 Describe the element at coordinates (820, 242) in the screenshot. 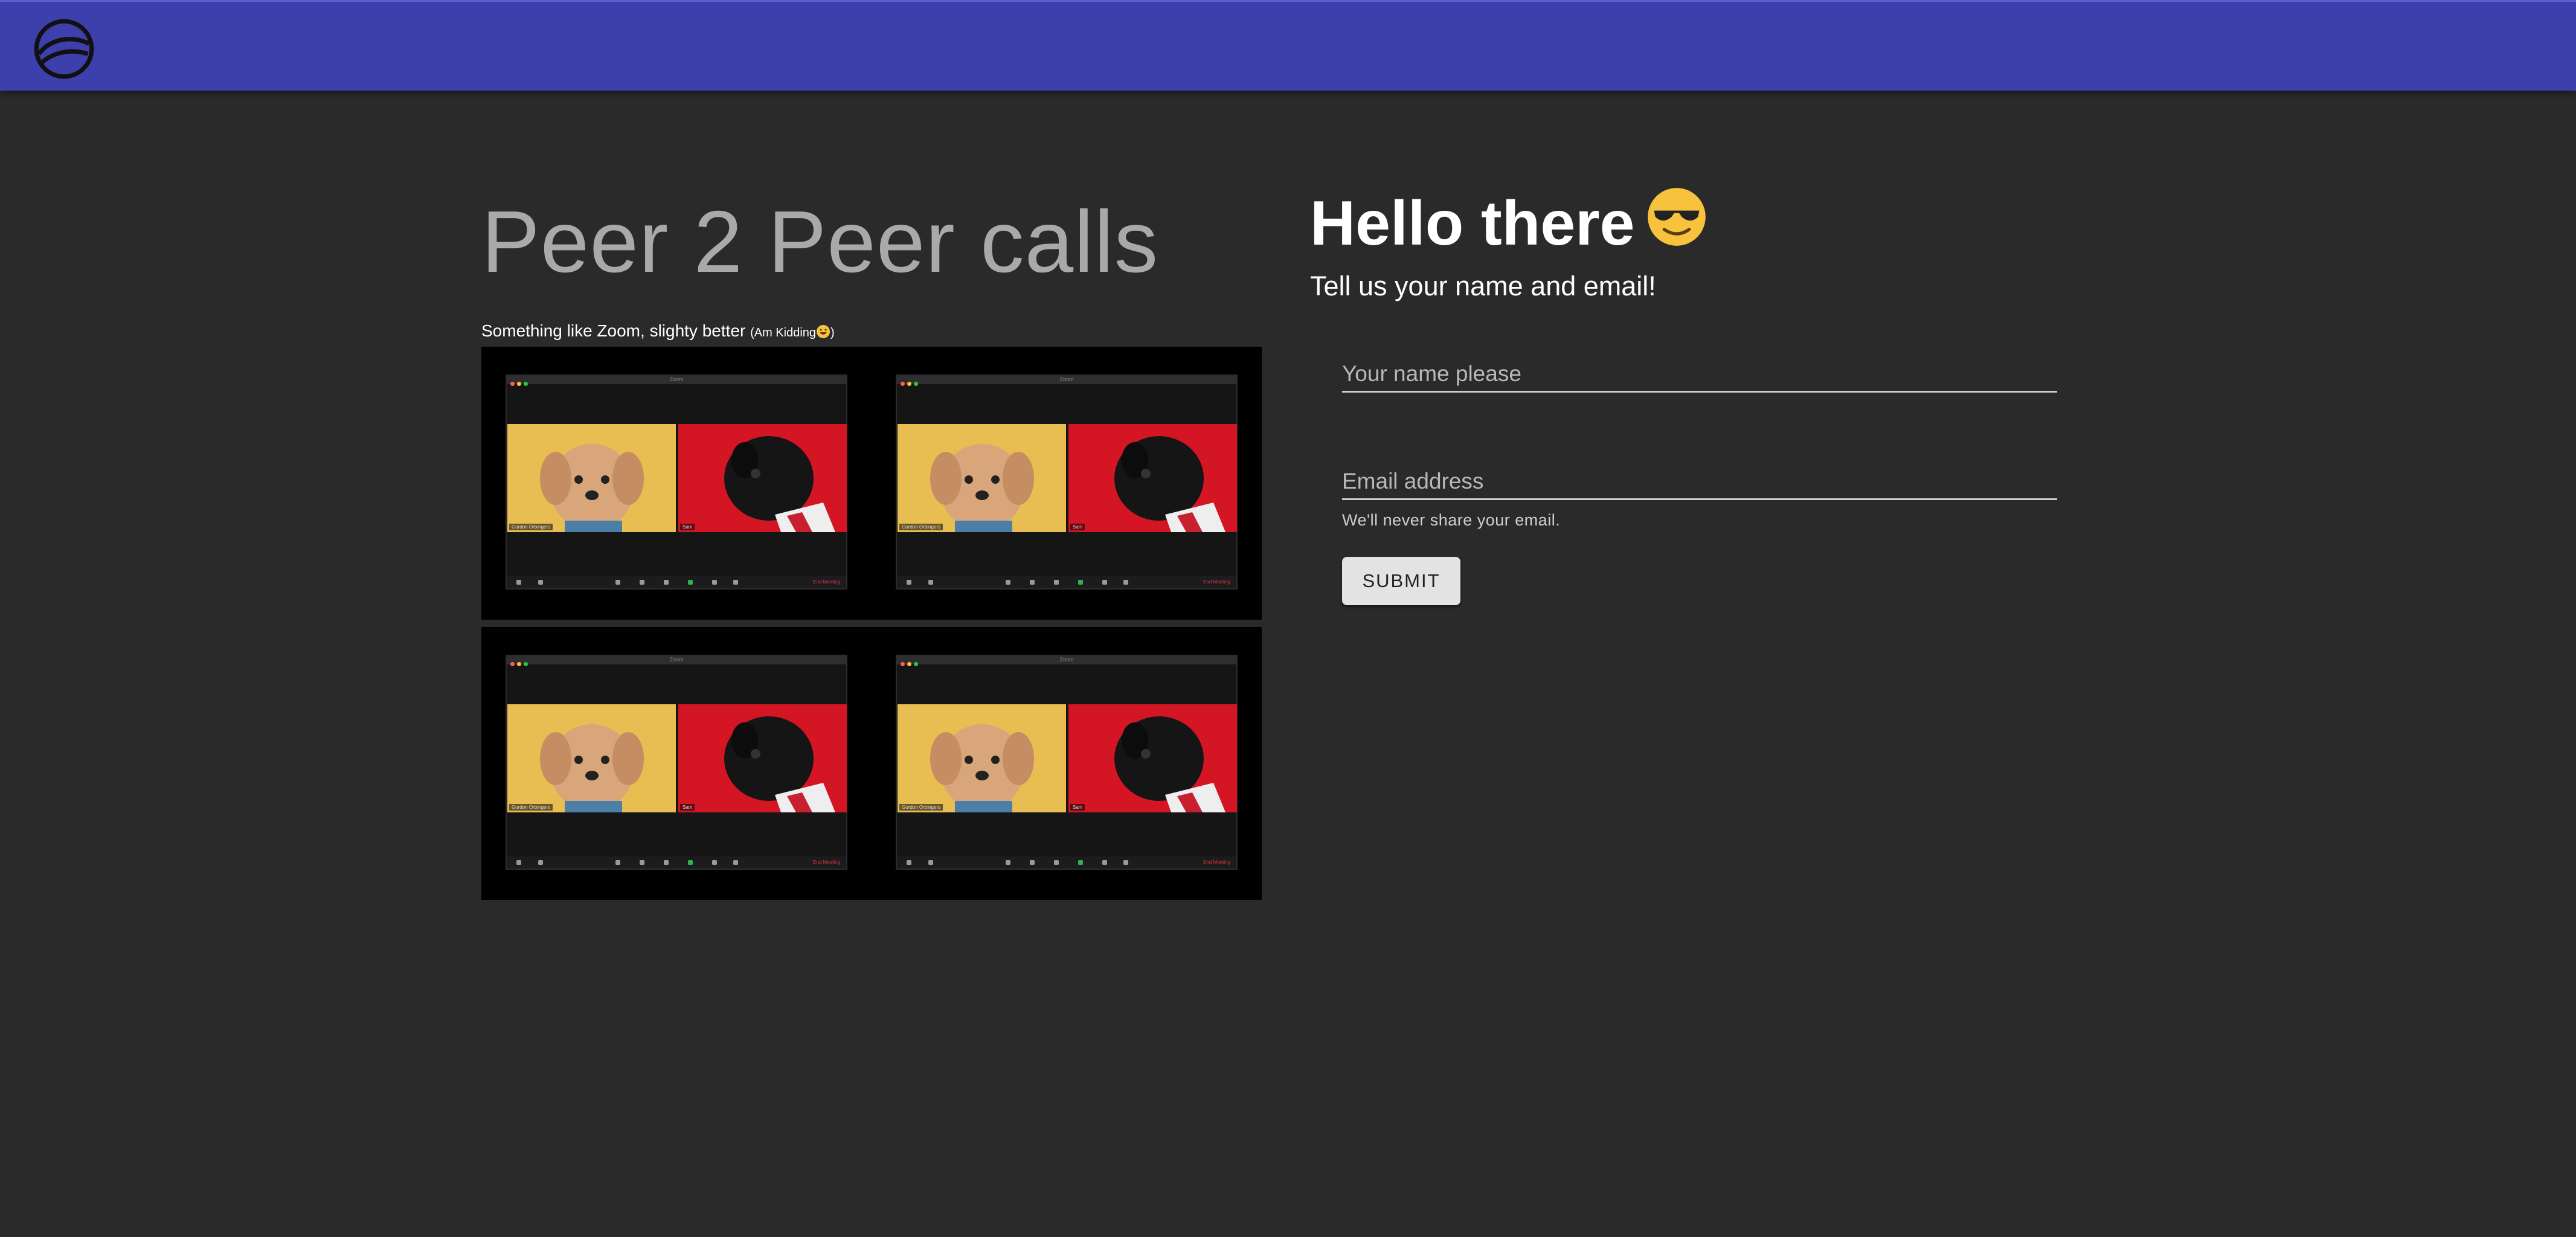

I see `page-title: Peer 2 Peer calls` at that location.